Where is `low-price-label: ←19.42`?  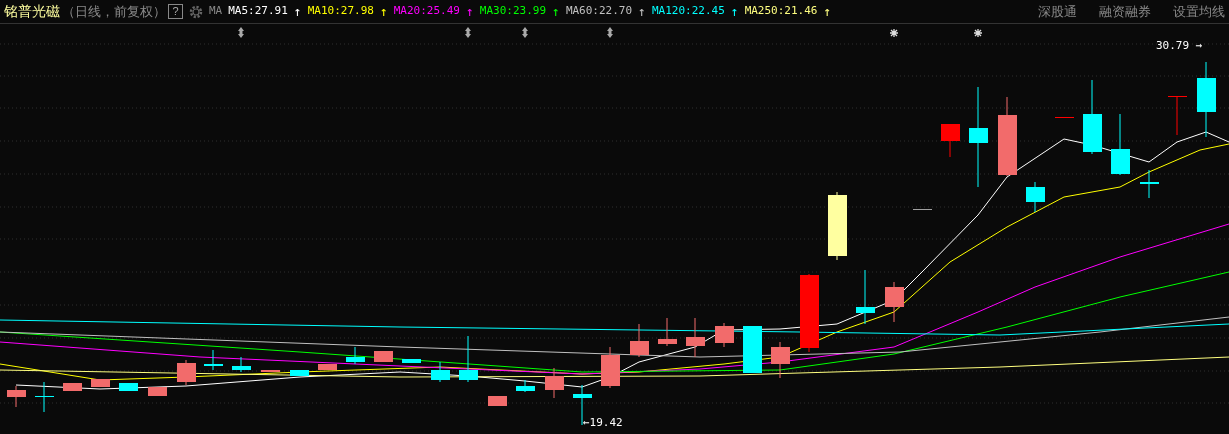 low-price-label: ←19.42 is located at coordinates (603, 422).